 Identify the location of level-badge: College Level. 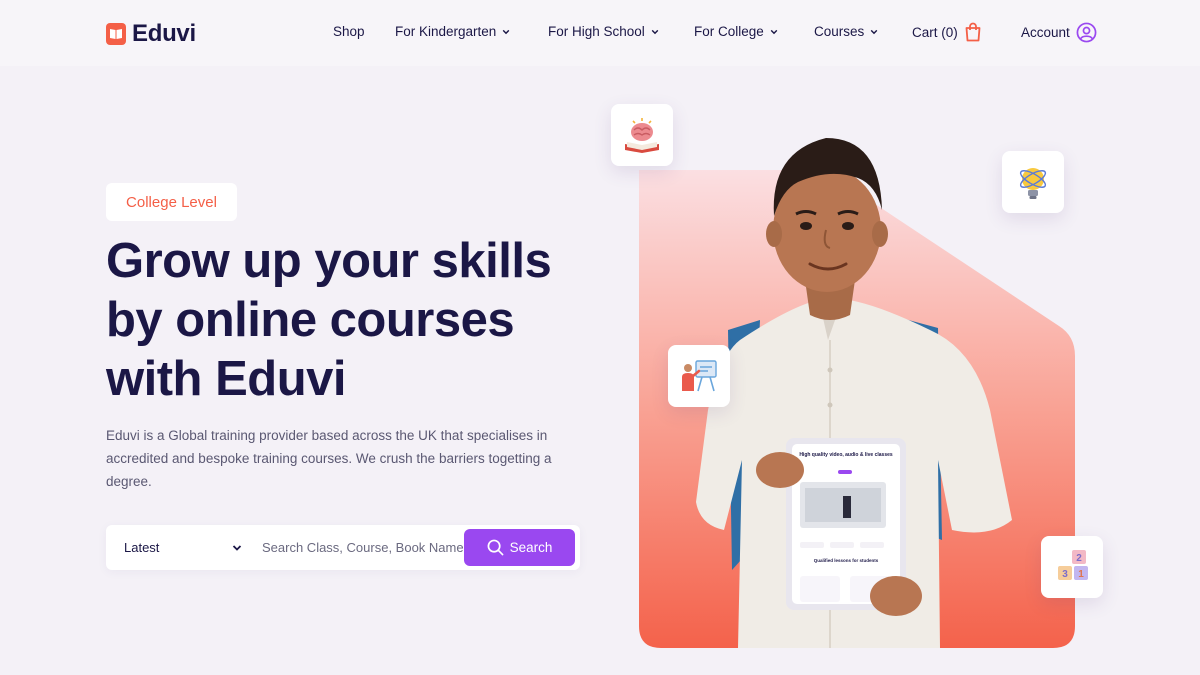
(171, 202).